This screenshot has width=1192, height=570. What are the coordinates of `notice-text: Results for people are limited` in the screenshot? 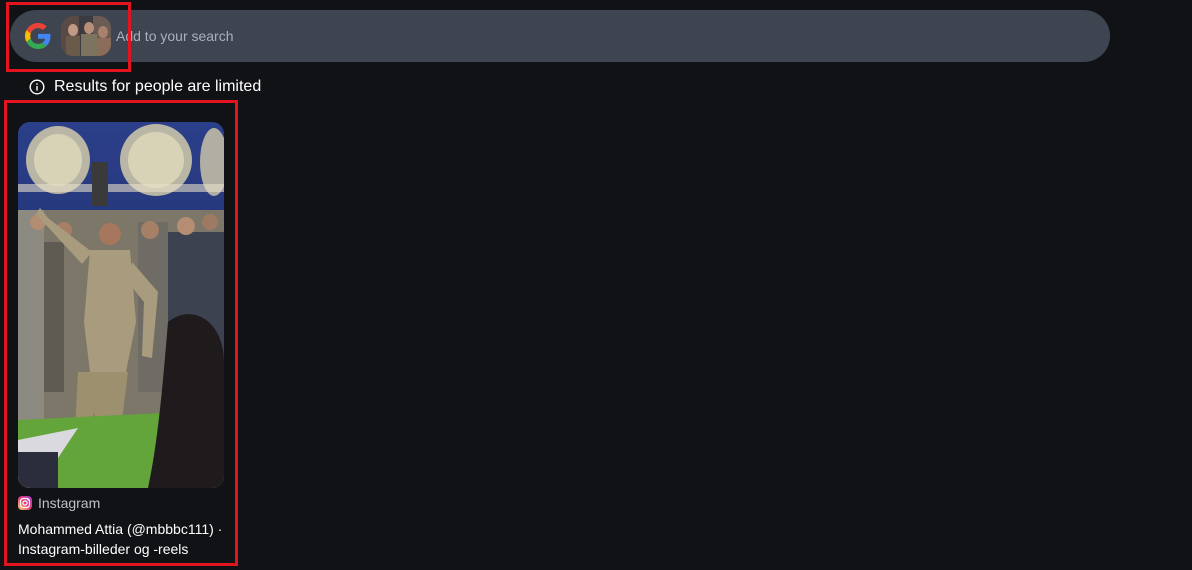 It's located at (158, 86).